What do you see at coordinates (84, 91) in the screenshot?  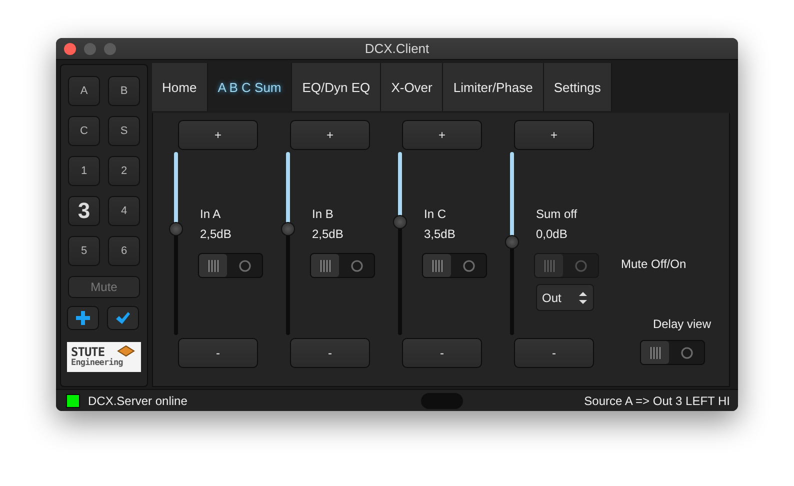 I see `channel-button: A` at bounding box center [84, 91].